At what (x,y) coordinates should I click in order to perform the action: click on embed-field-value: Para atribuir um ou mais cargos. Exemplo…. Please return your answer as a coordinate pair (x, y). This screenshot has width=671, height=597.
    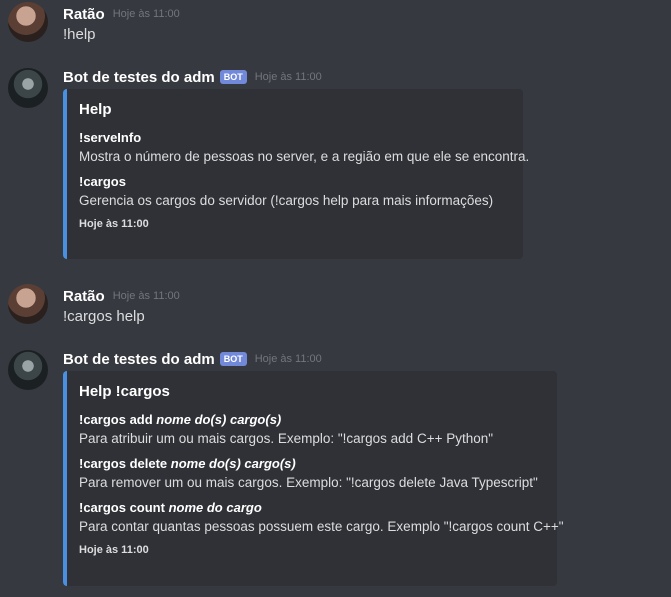
    Looking at the image, I should click on (286, 438).